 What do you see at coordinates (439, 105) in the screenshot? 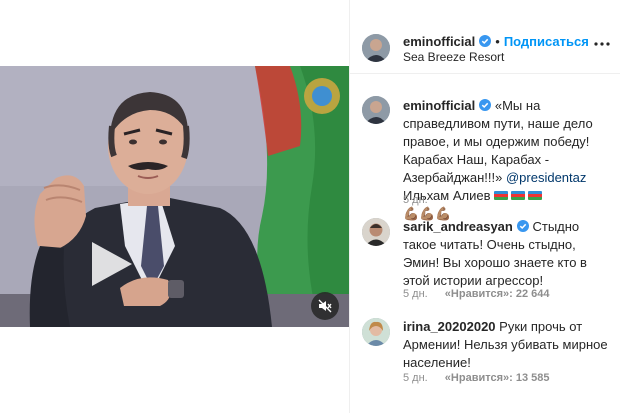
I see `caption-username: eminofficial` at bounding box center [439, 105].